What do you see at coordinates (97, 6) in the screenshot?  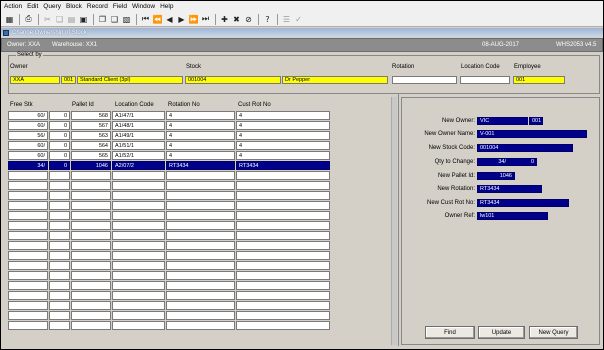 I see `menu-record: Record` at bounding box center [97, 6].